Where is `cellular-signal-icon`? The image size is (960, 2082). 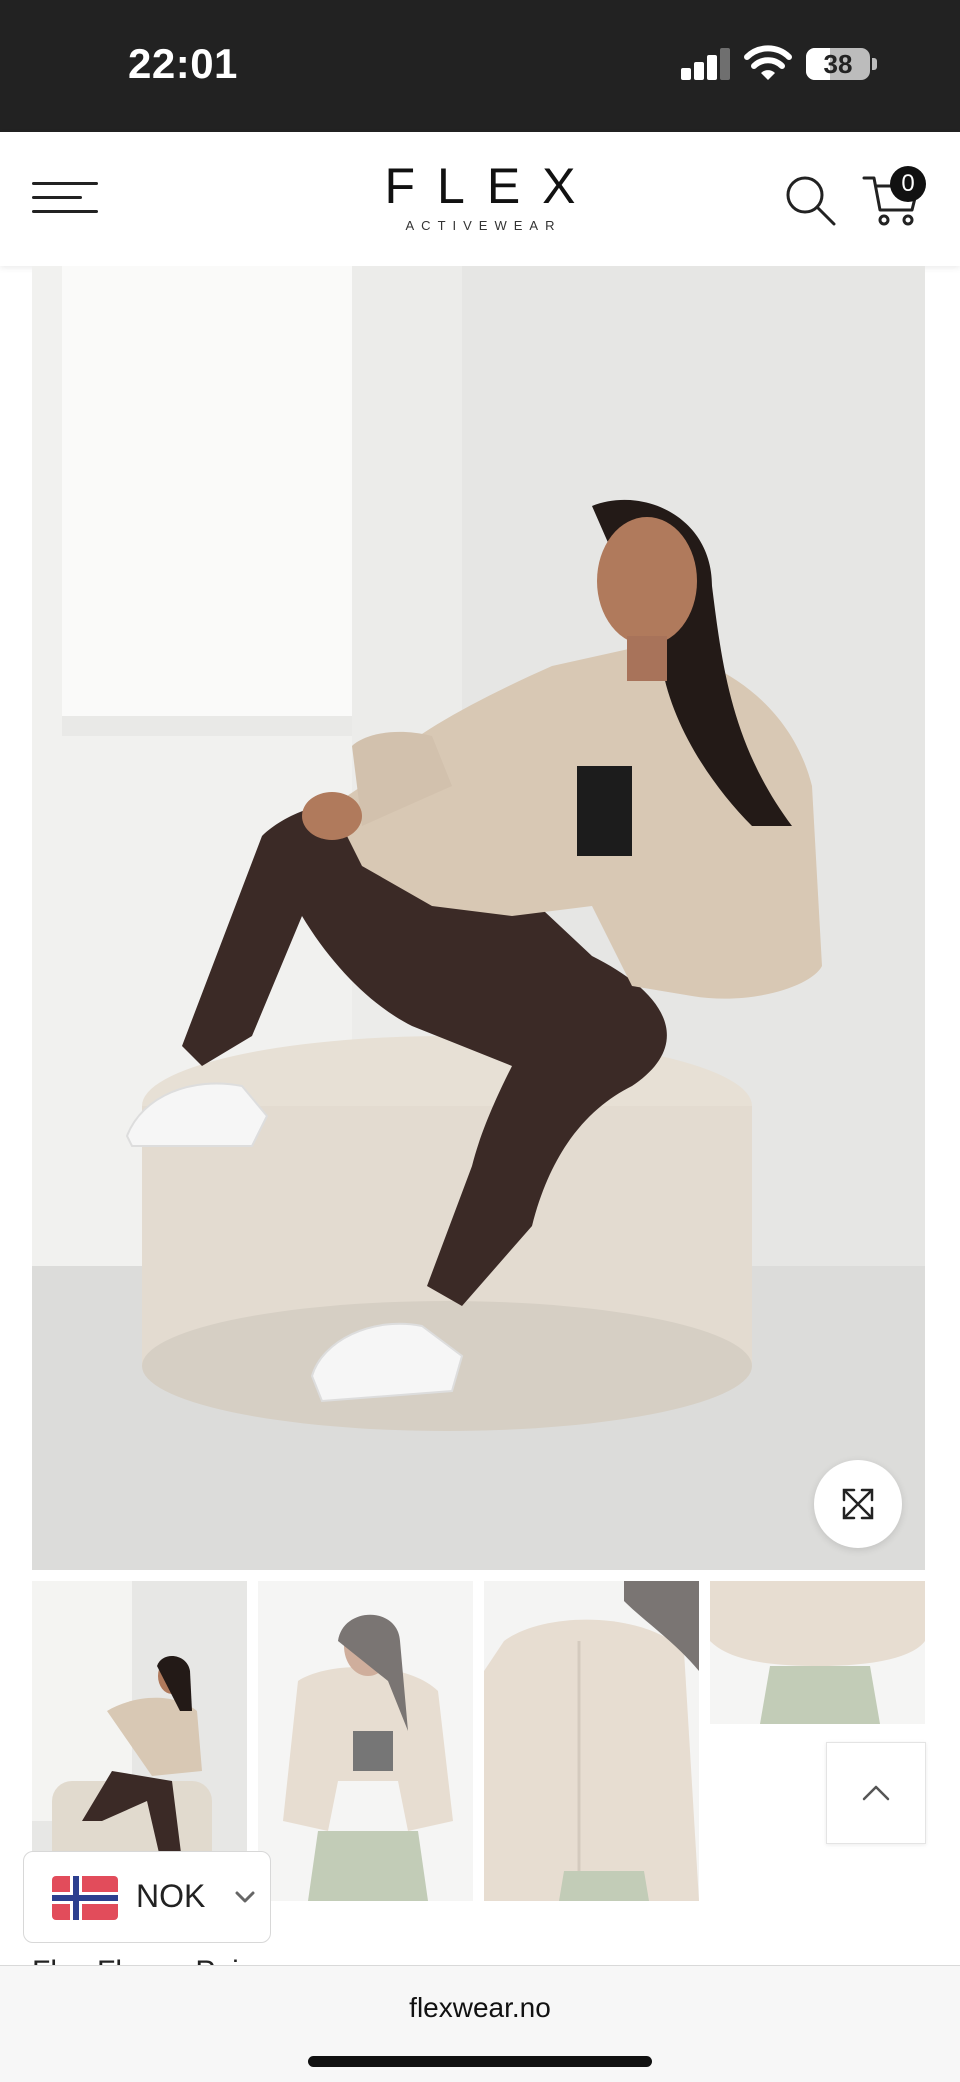 cellular-signal-icon is located at coordinates (705, 64).